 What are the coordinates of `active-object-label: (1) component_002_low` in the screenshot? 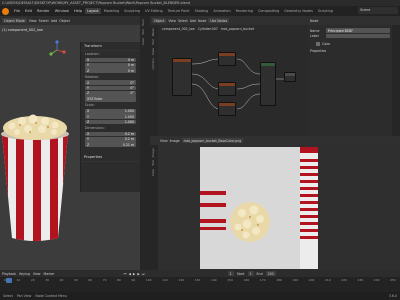 It's located at (22, 30).